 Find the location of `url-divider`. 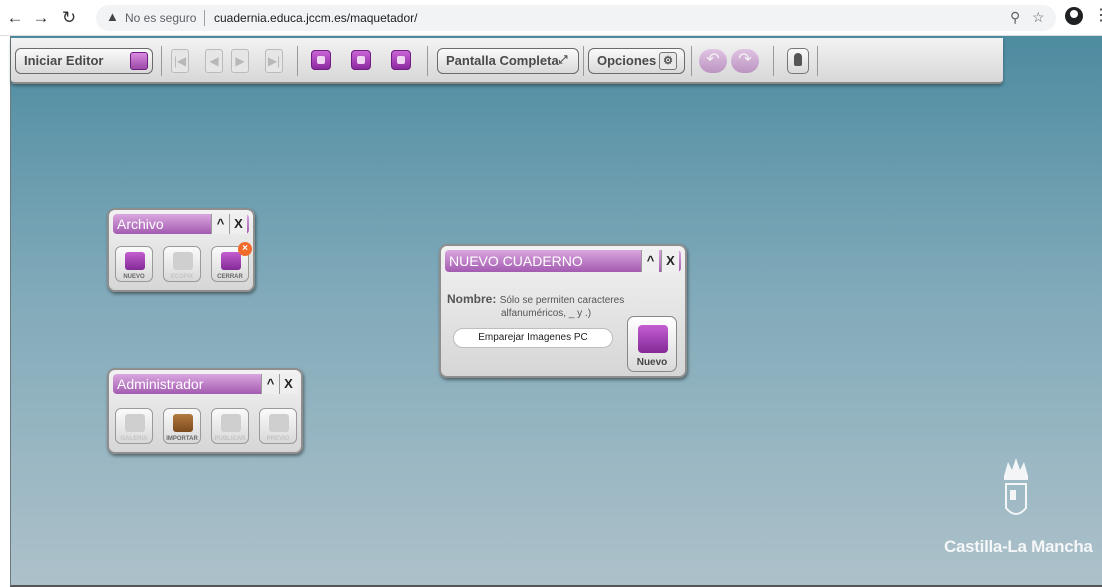

url-divider is located at coordinates (204, 18).